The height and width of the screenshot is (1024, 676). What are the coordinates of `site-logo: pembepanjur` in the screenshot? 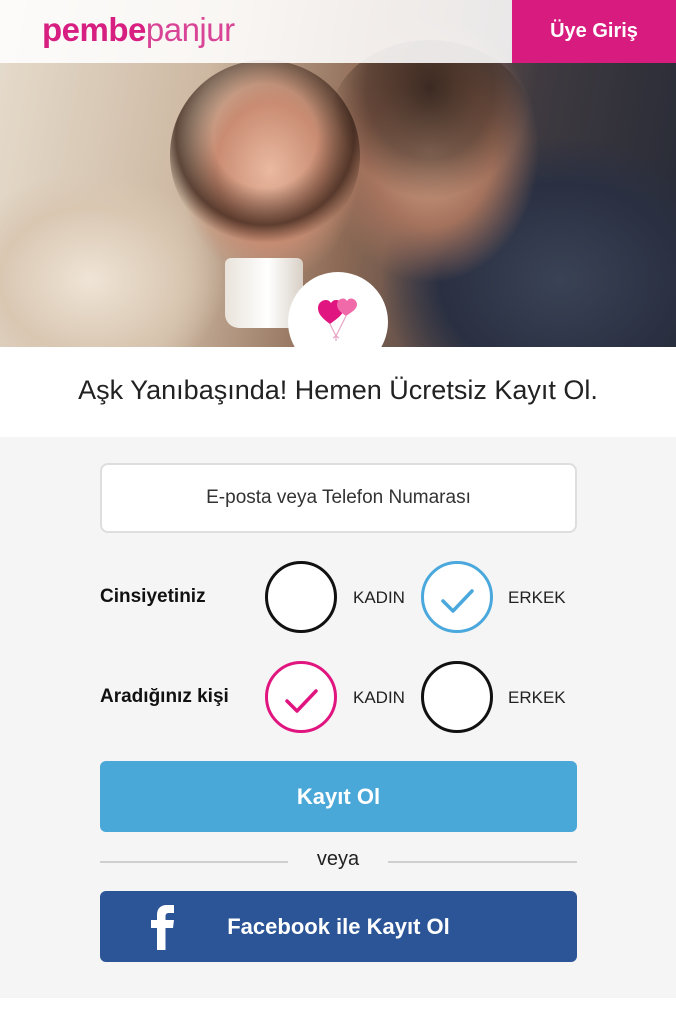 It's located at (138, 30).